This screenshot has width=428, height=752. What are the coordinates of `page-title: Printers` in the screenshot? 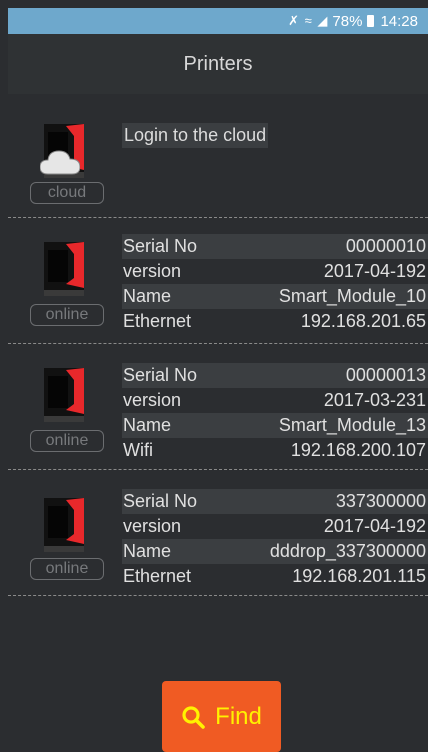 It's located at (218, 63).